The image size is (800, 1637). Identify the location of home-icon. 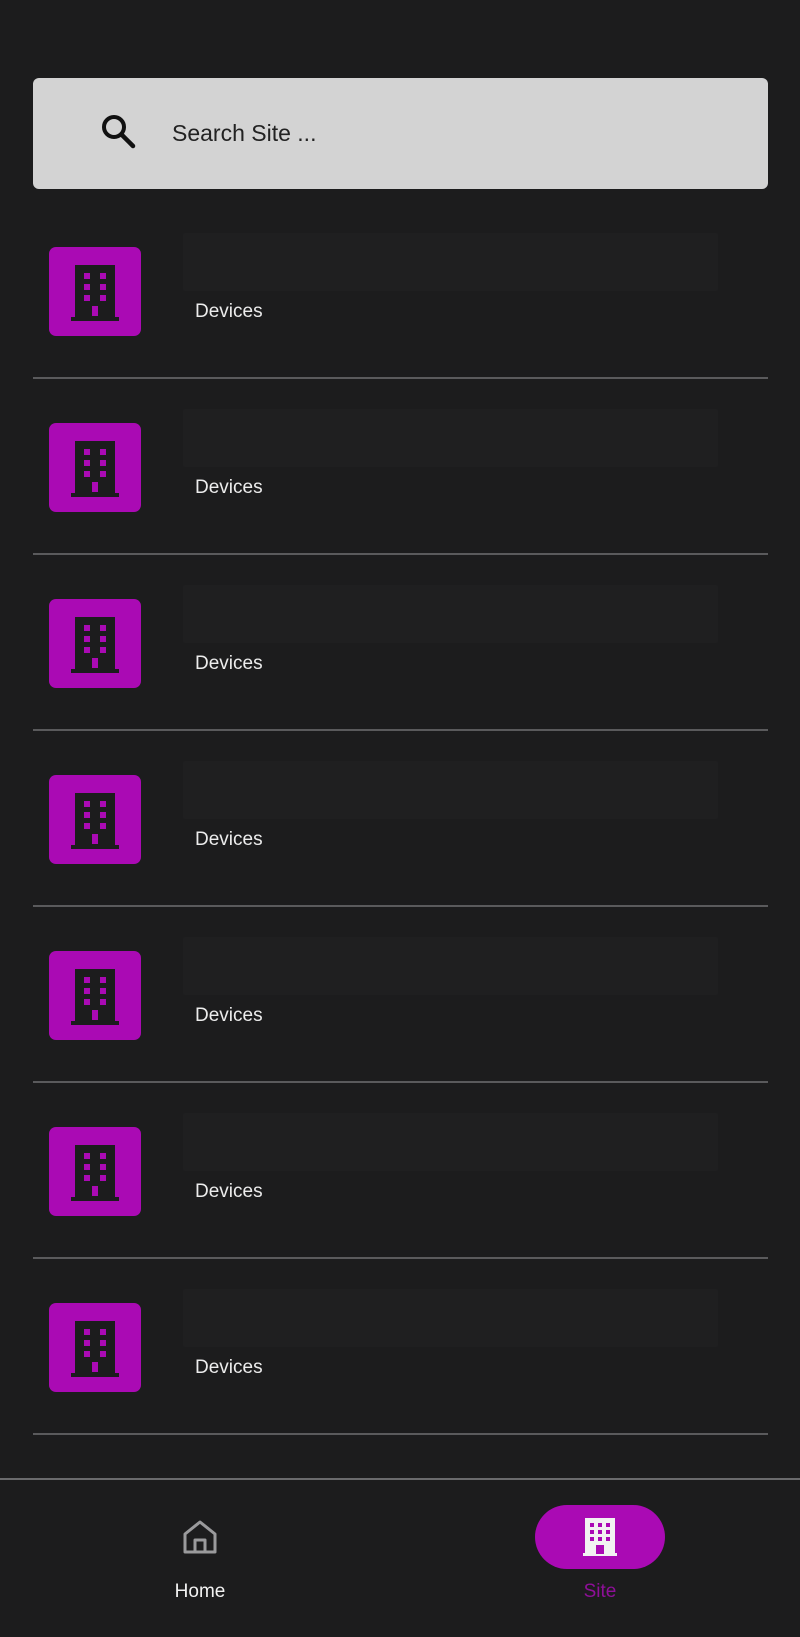
(200, 1537).